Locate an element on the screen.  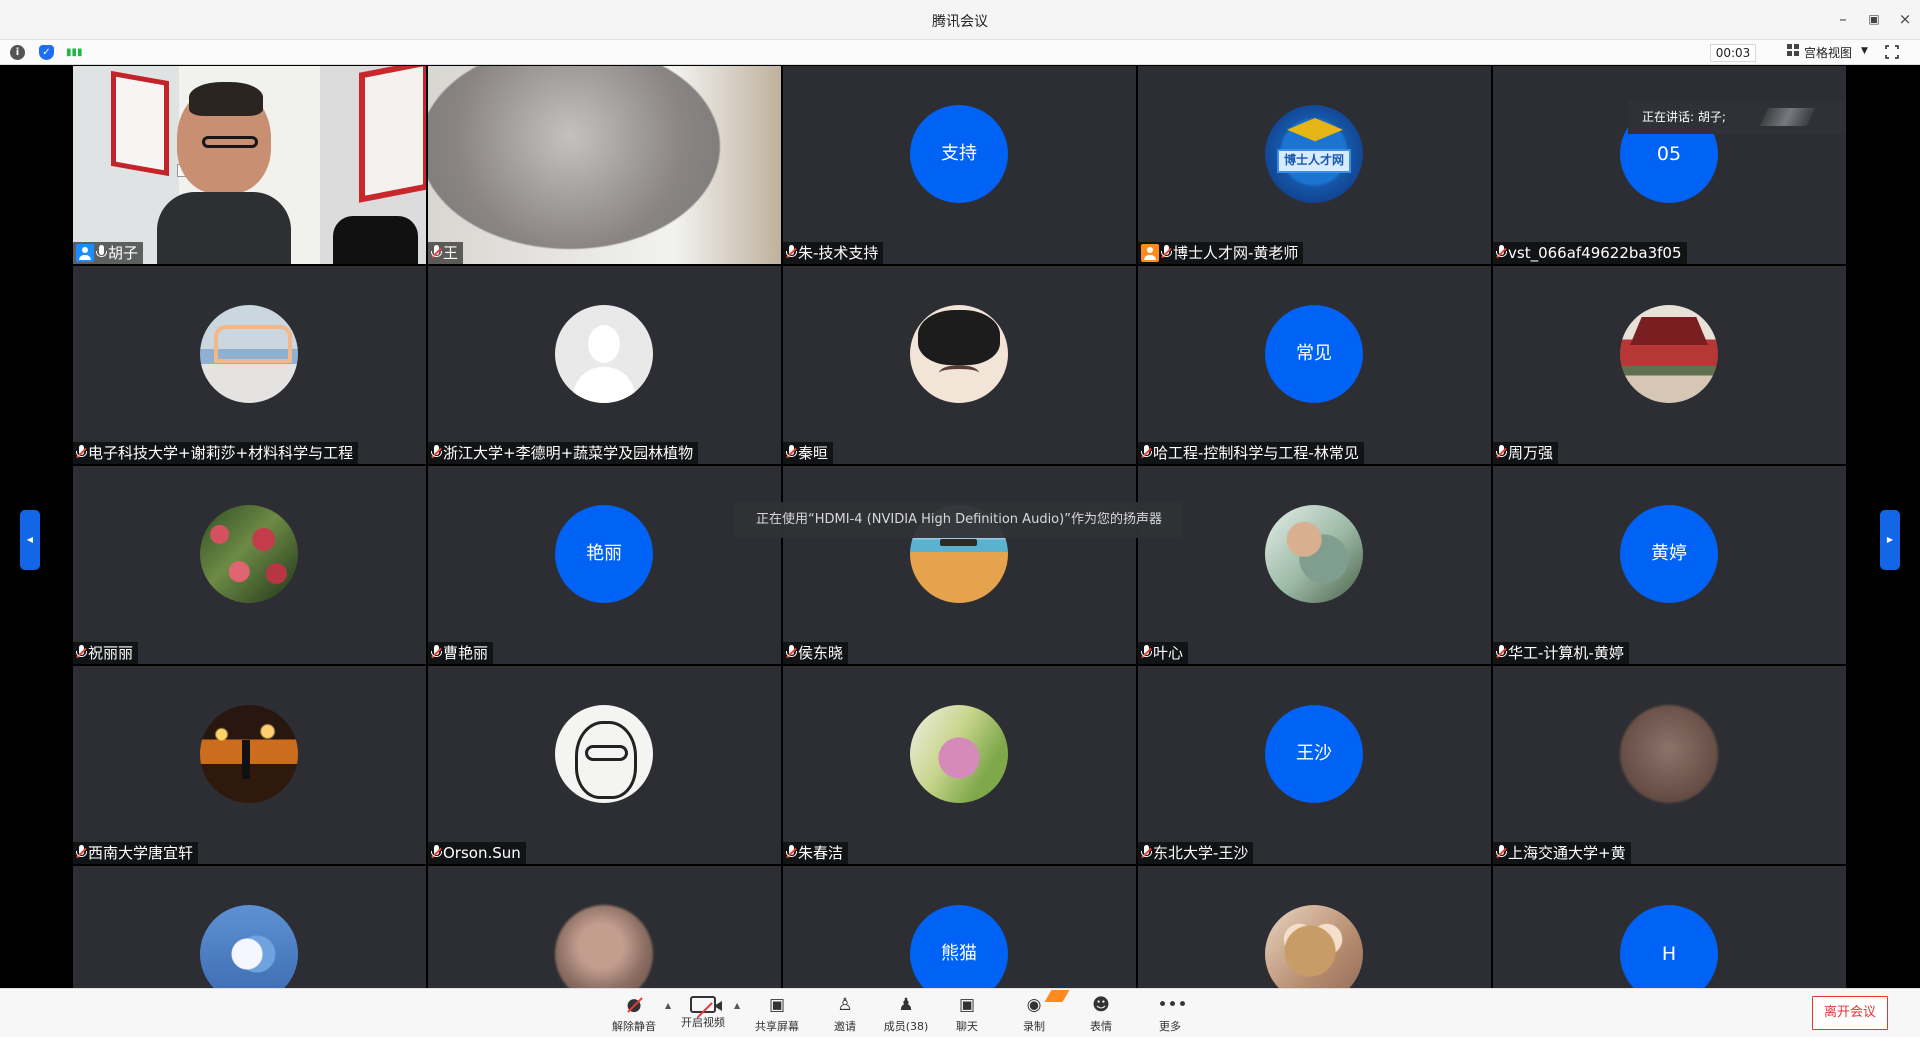
reactions-label: 表情 is located at coordinates (1101, 1026).